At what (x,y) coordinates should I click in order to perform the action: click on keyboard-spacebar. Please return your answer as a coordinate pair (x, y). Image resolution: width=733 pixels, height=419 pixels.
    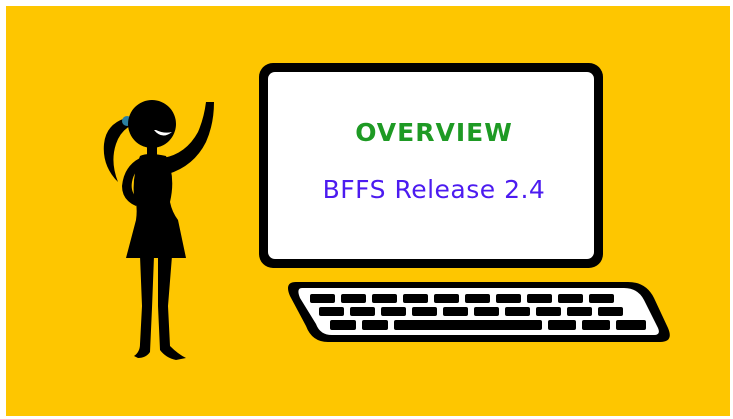
    Looking at the image, I should click on (468, 325).